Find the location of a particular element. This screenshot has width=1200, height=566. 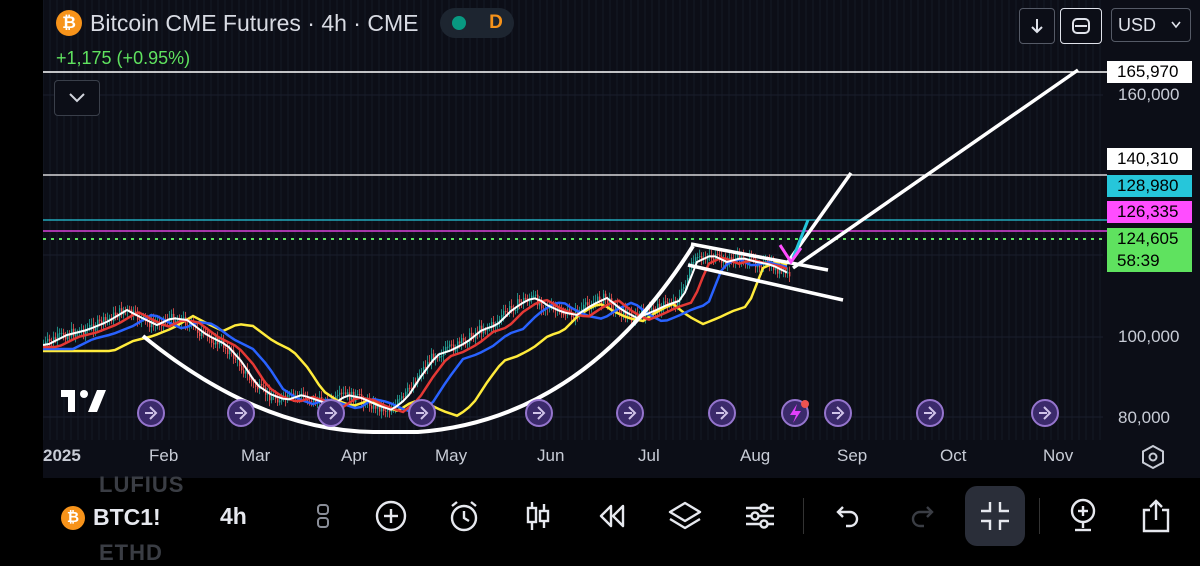

download-button is located at coordinates (1037, 26).